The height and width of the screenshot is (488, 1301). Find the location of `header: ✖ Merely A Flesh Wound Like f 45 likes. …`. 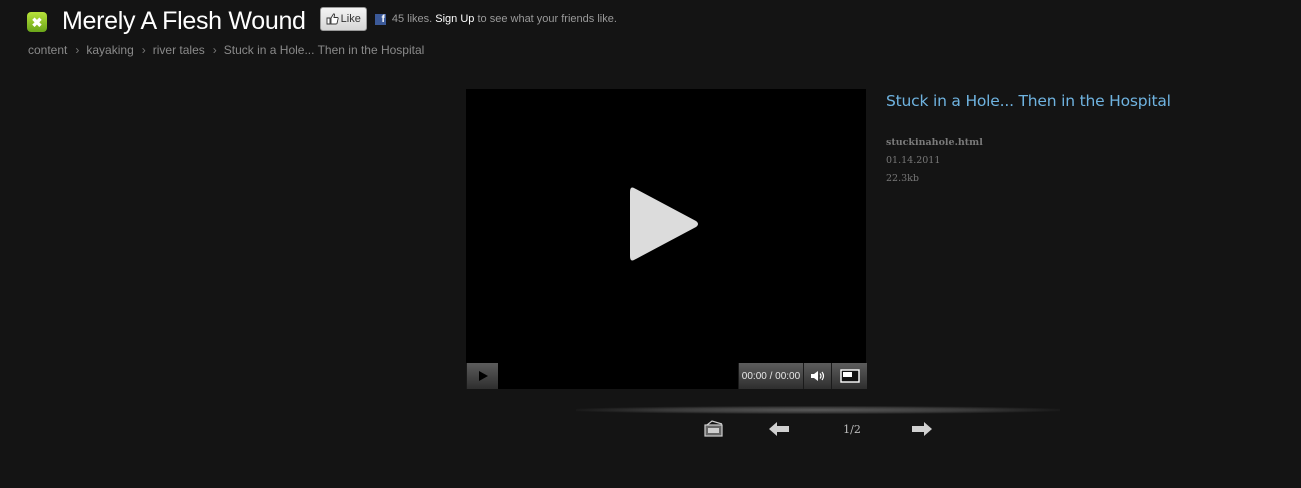

header: ✖ Merely A Flesh Wound Like f 45 likes. … is located at coordinates (322, 21).